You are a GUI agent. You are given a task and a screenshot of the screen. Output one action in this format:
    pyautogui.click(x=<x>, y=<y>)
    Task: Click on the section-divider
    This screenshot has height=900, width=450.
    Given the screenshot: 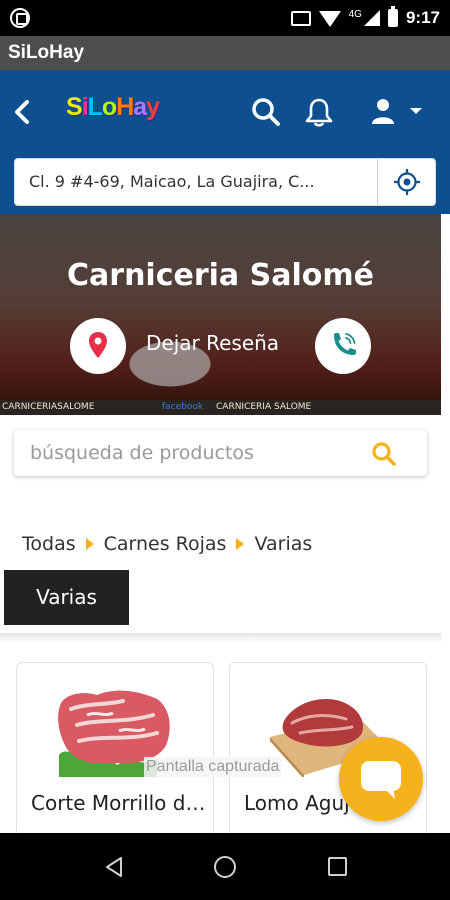 What is the action you would take?
    pyautogui.click(x=220, y=638)
    